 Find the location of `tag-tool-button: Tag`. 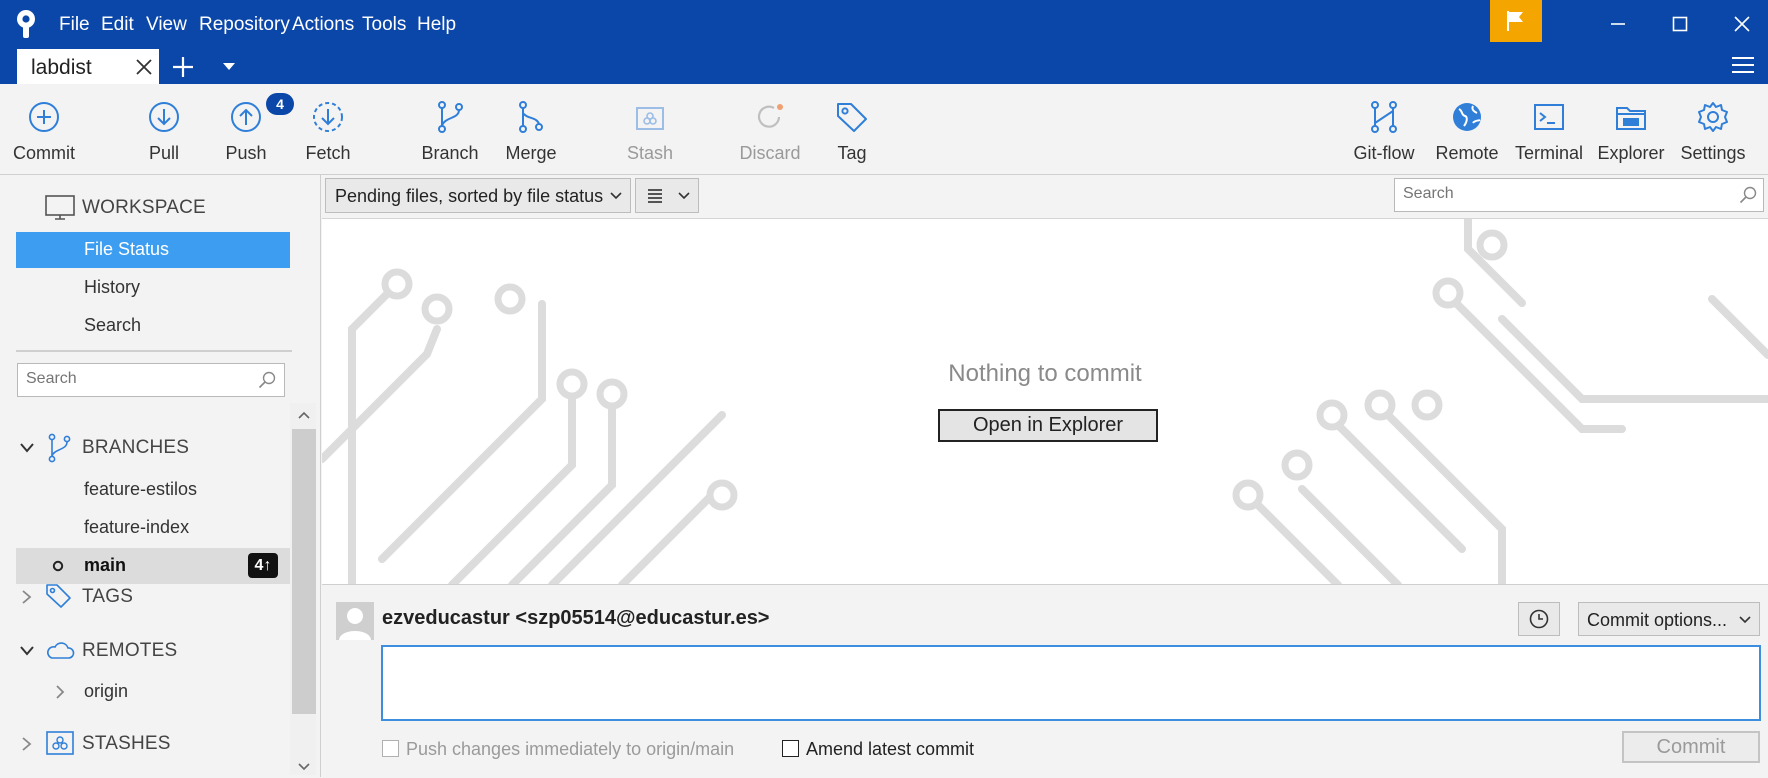

tag-tool-button: Tag is located at coordinates (852, 129).